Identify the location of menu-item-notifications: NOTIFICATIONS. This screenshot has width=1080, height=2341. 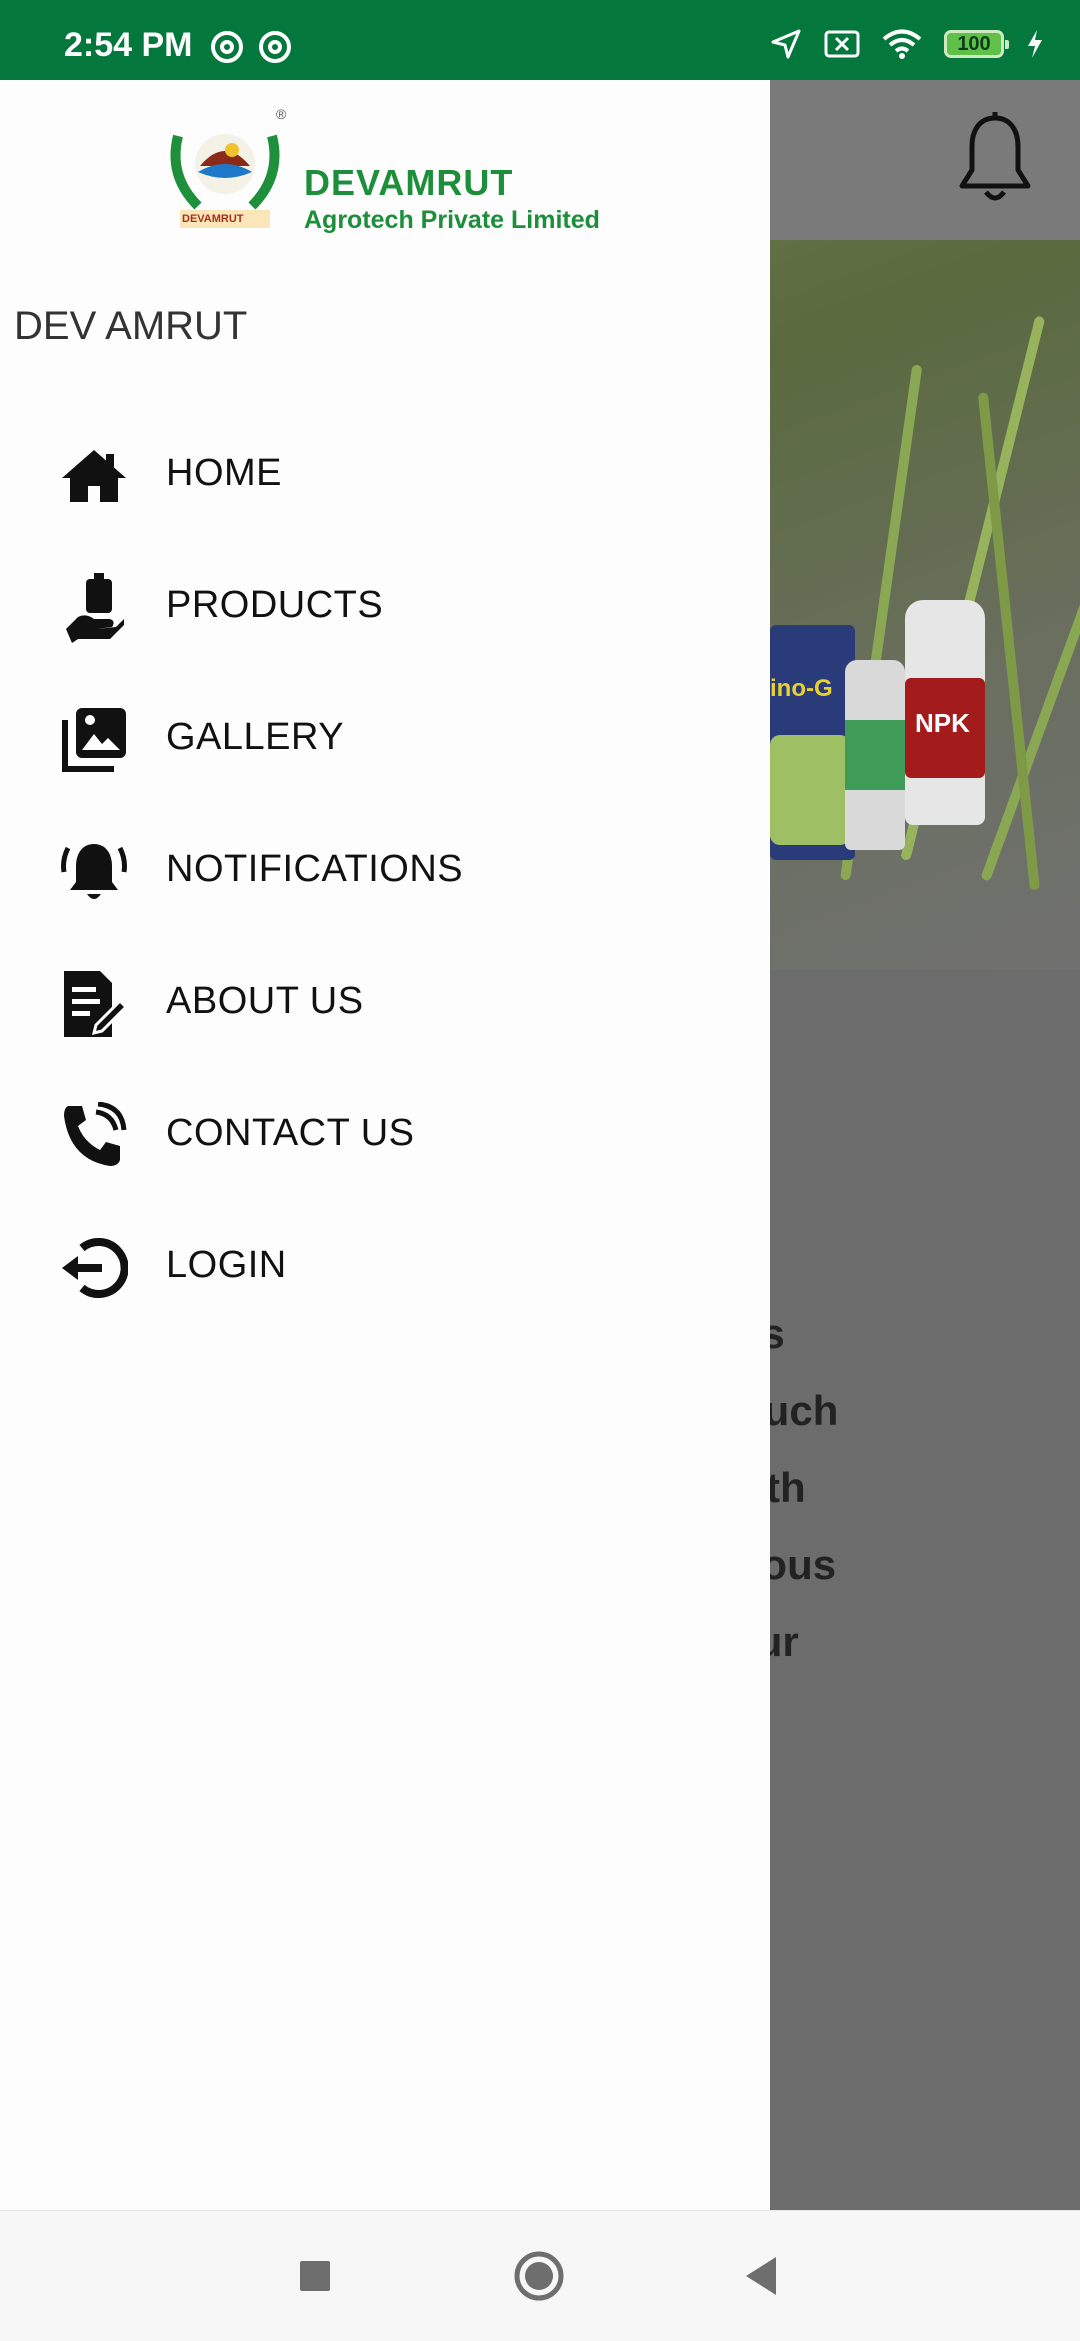
(385, 866).